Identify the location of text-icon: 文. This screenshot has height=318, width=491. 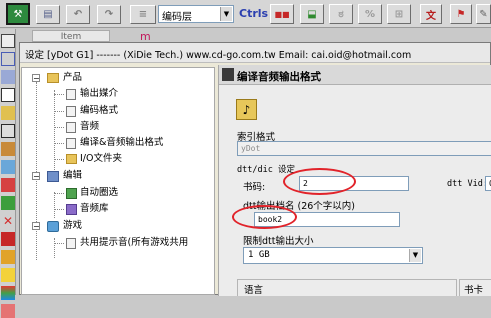
(431, 16).